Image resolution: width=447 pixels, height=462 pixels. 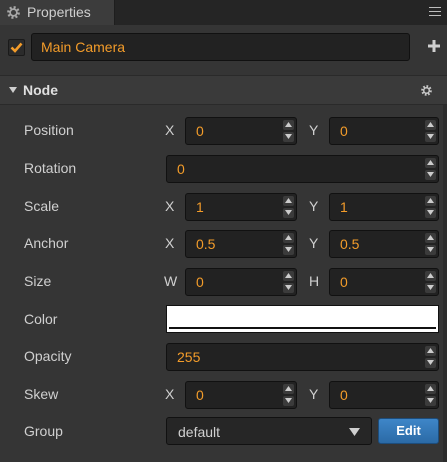 I want to click on color-label: Color, so click(x=41, y=319).